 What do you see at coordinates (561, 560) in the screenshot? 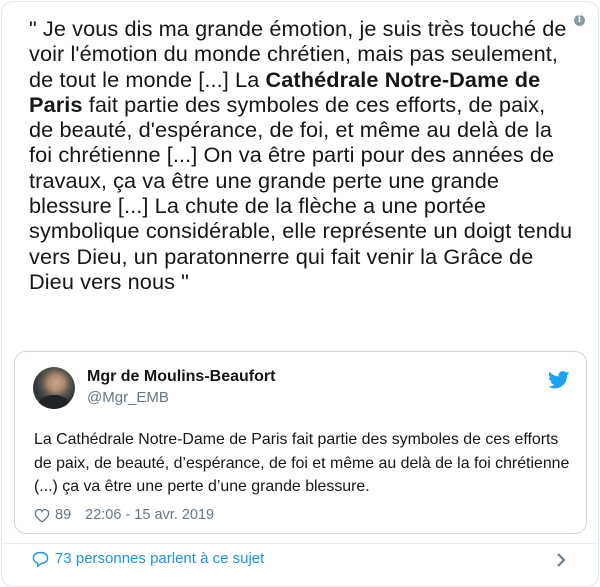
I see `chevron-right-icon` at bounding box center [561, 560].